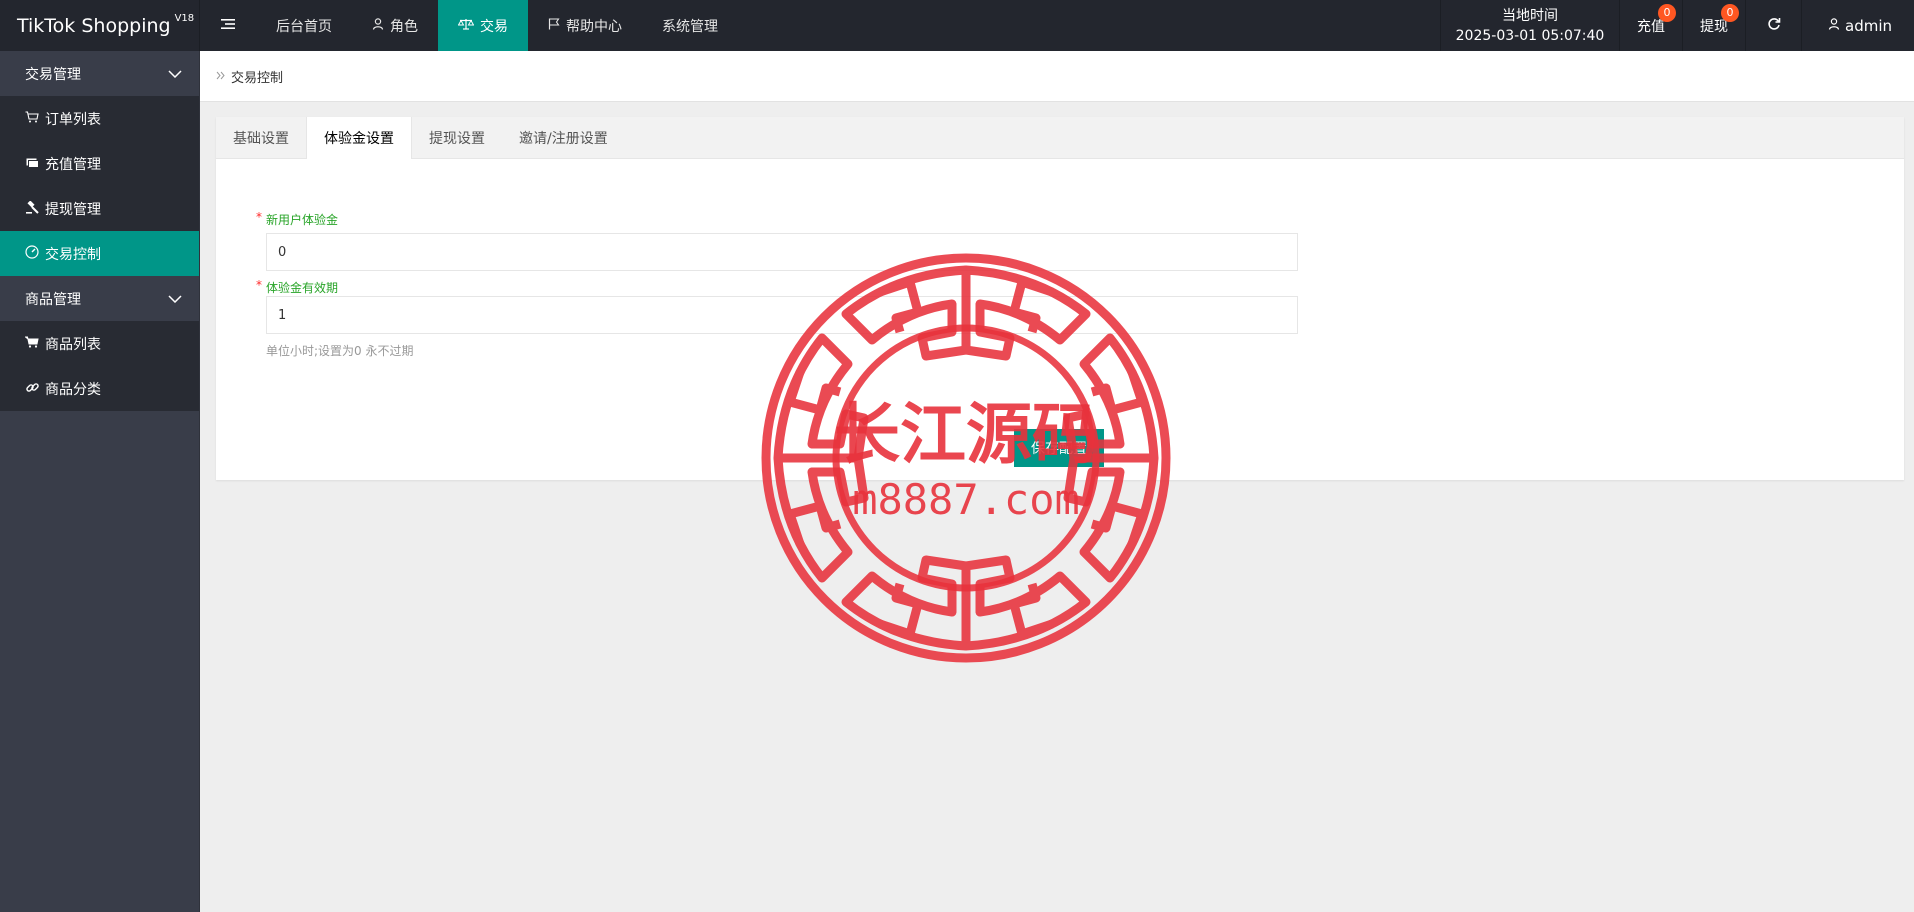 This screenshot has width=1914, height=912. What do you see at coordinates (1530, 35) in the screenshot?
I see `local-time-value: 2025-03-01 05:07:40` at bounding box center [1530, 35].